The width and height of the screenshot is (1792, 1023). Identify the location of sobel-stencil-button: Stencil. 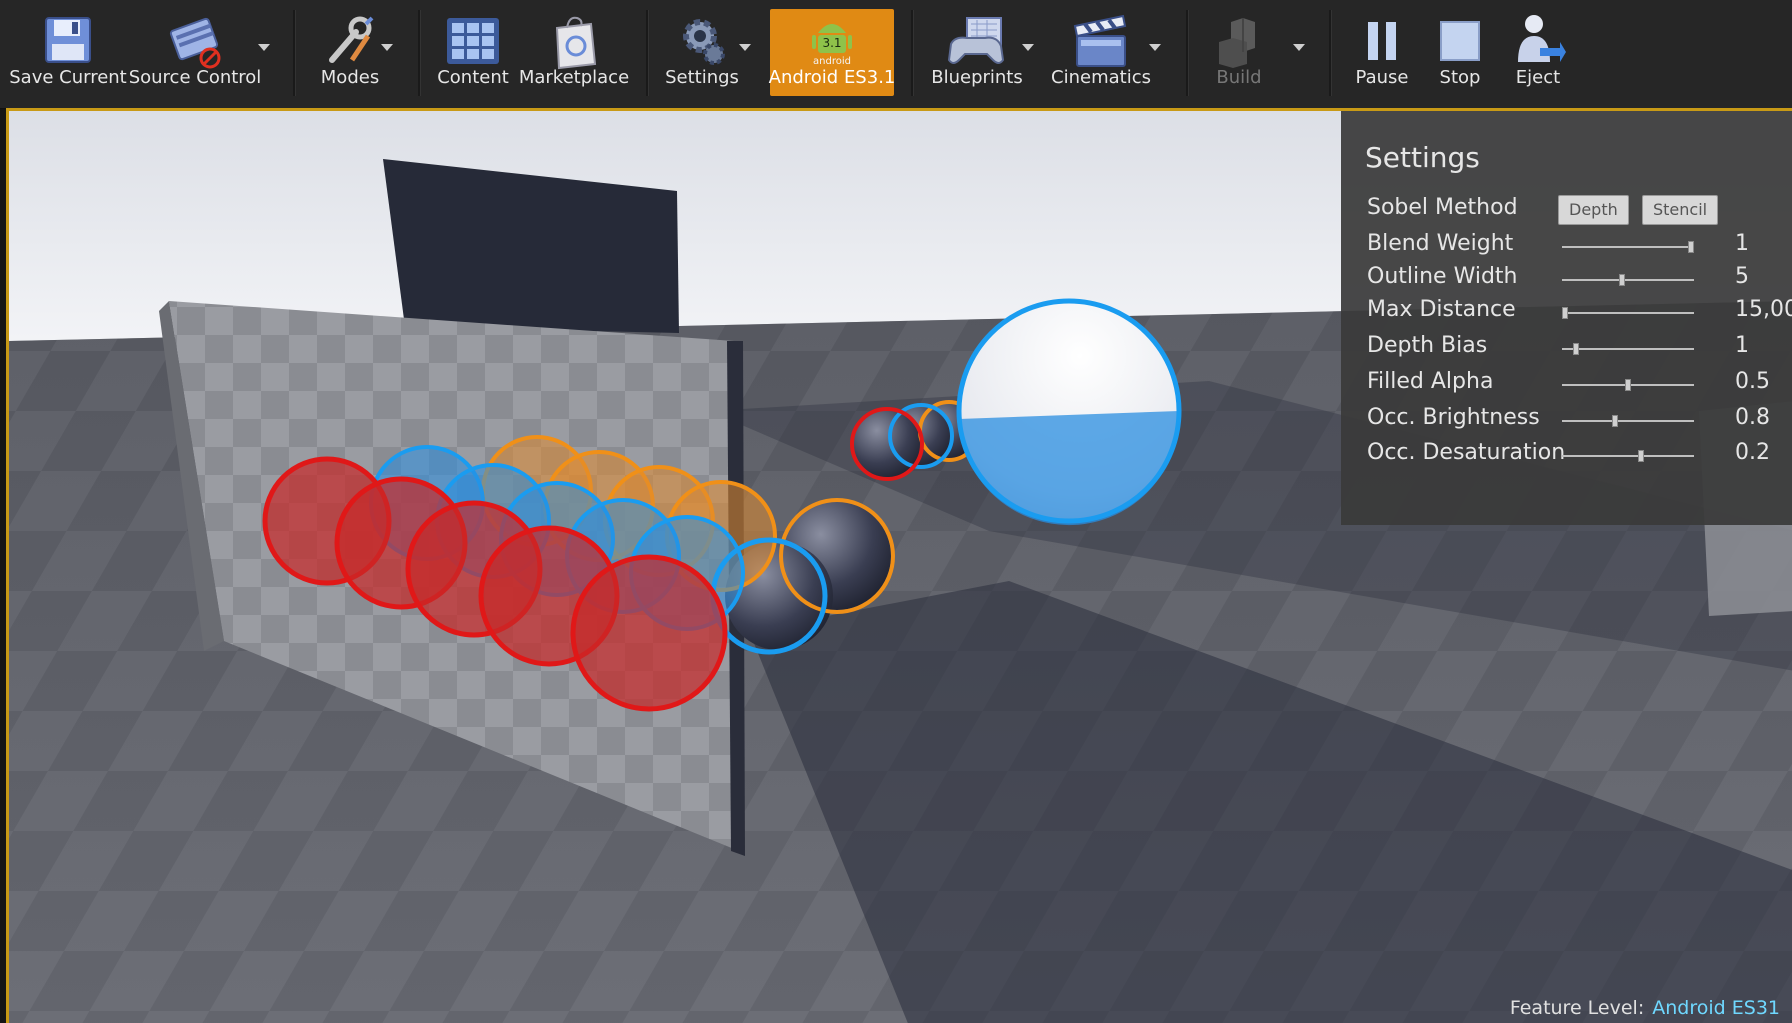
(1680, 210).